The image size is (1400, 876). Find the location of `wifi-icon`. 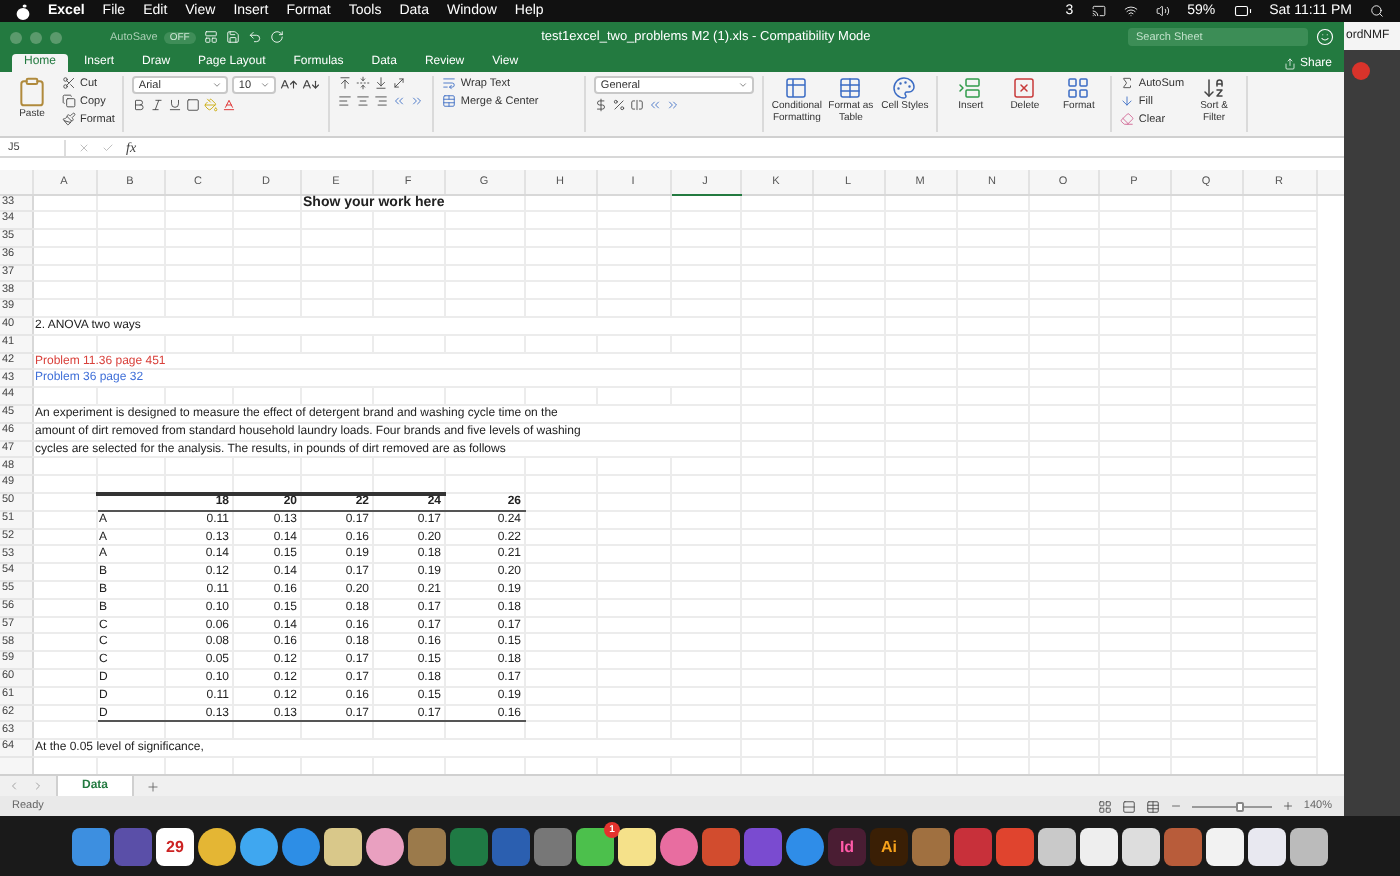

wifi-icon is located at coordinates (1130, 11).